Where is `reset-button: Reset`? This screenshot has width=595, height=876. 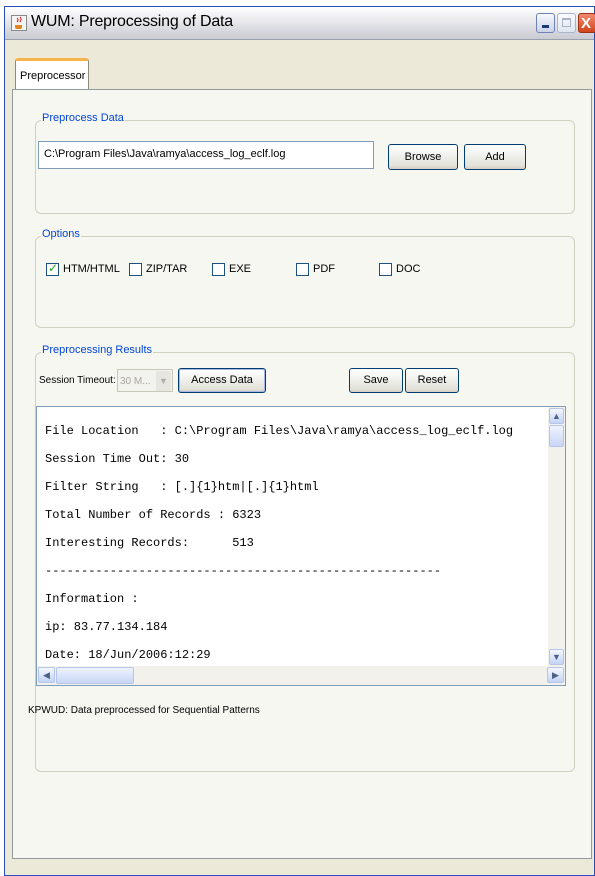 reset-button: Reset is located at coordinates (432, 380).